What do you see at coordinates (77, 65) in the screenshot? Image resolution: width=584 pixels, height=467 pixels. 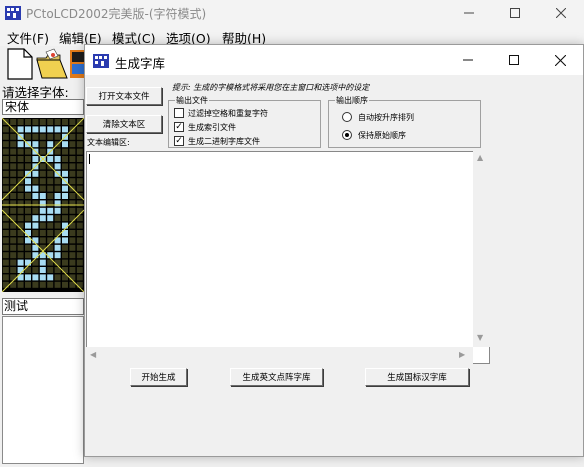 I see `save-icon` at bounding box center [77, 65].